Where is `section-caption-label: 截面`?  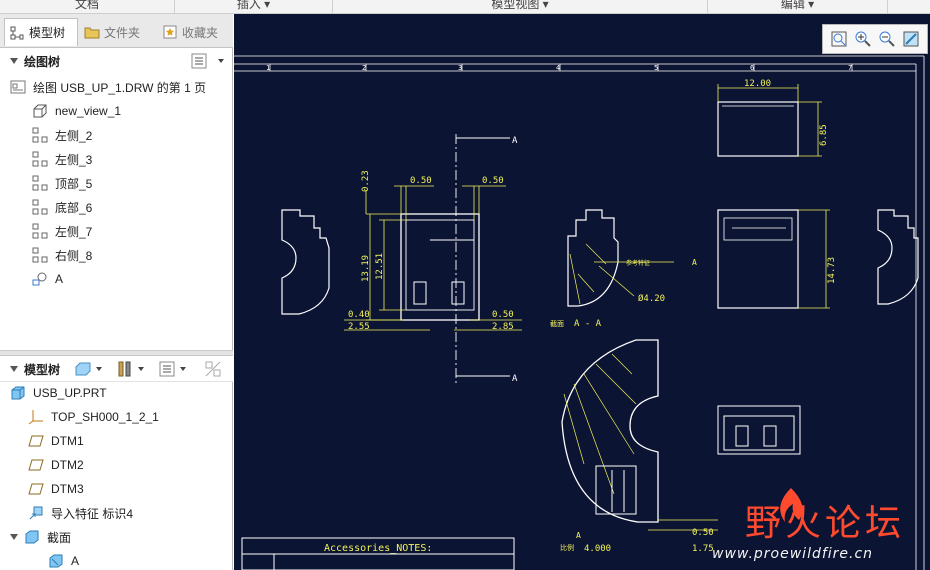 section-caption-label: 截面 is located at coordinates (557, 323).